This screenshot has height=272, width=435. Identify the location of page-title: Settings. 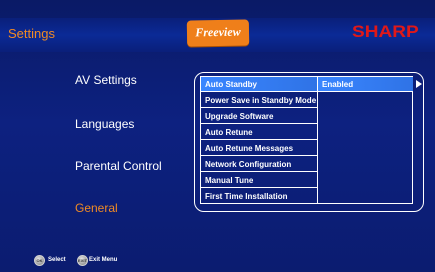
(31, 33).